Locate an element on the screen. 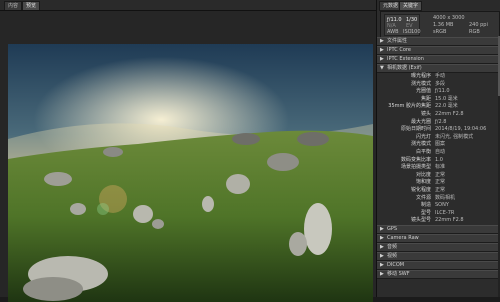 Image resolution: width=500 pixels, height=302 pixels. exif-key: 镜头型号 is located at coordinates (420, 220).